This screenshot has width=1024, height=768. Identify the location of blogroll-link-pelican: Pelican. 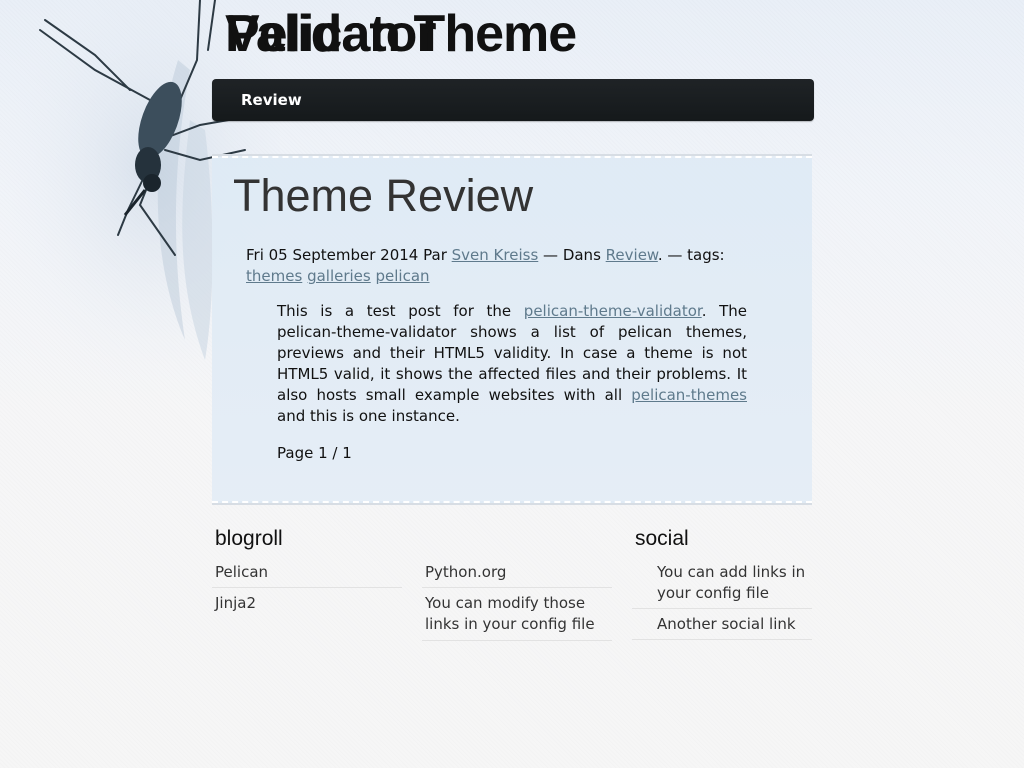
(307, 575).